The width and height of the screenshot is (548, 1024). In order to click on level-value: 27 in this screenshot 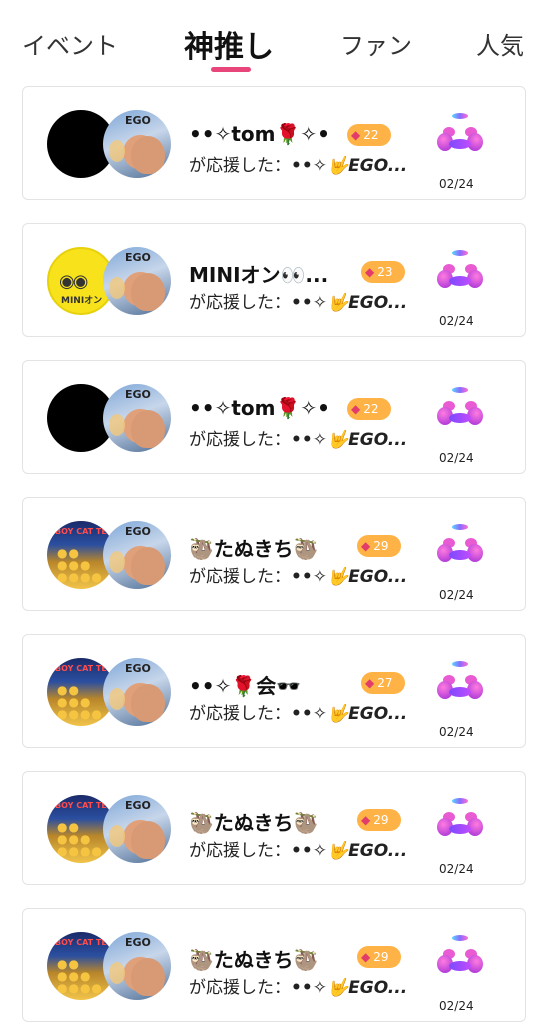, I will do `click(385, 683)`.